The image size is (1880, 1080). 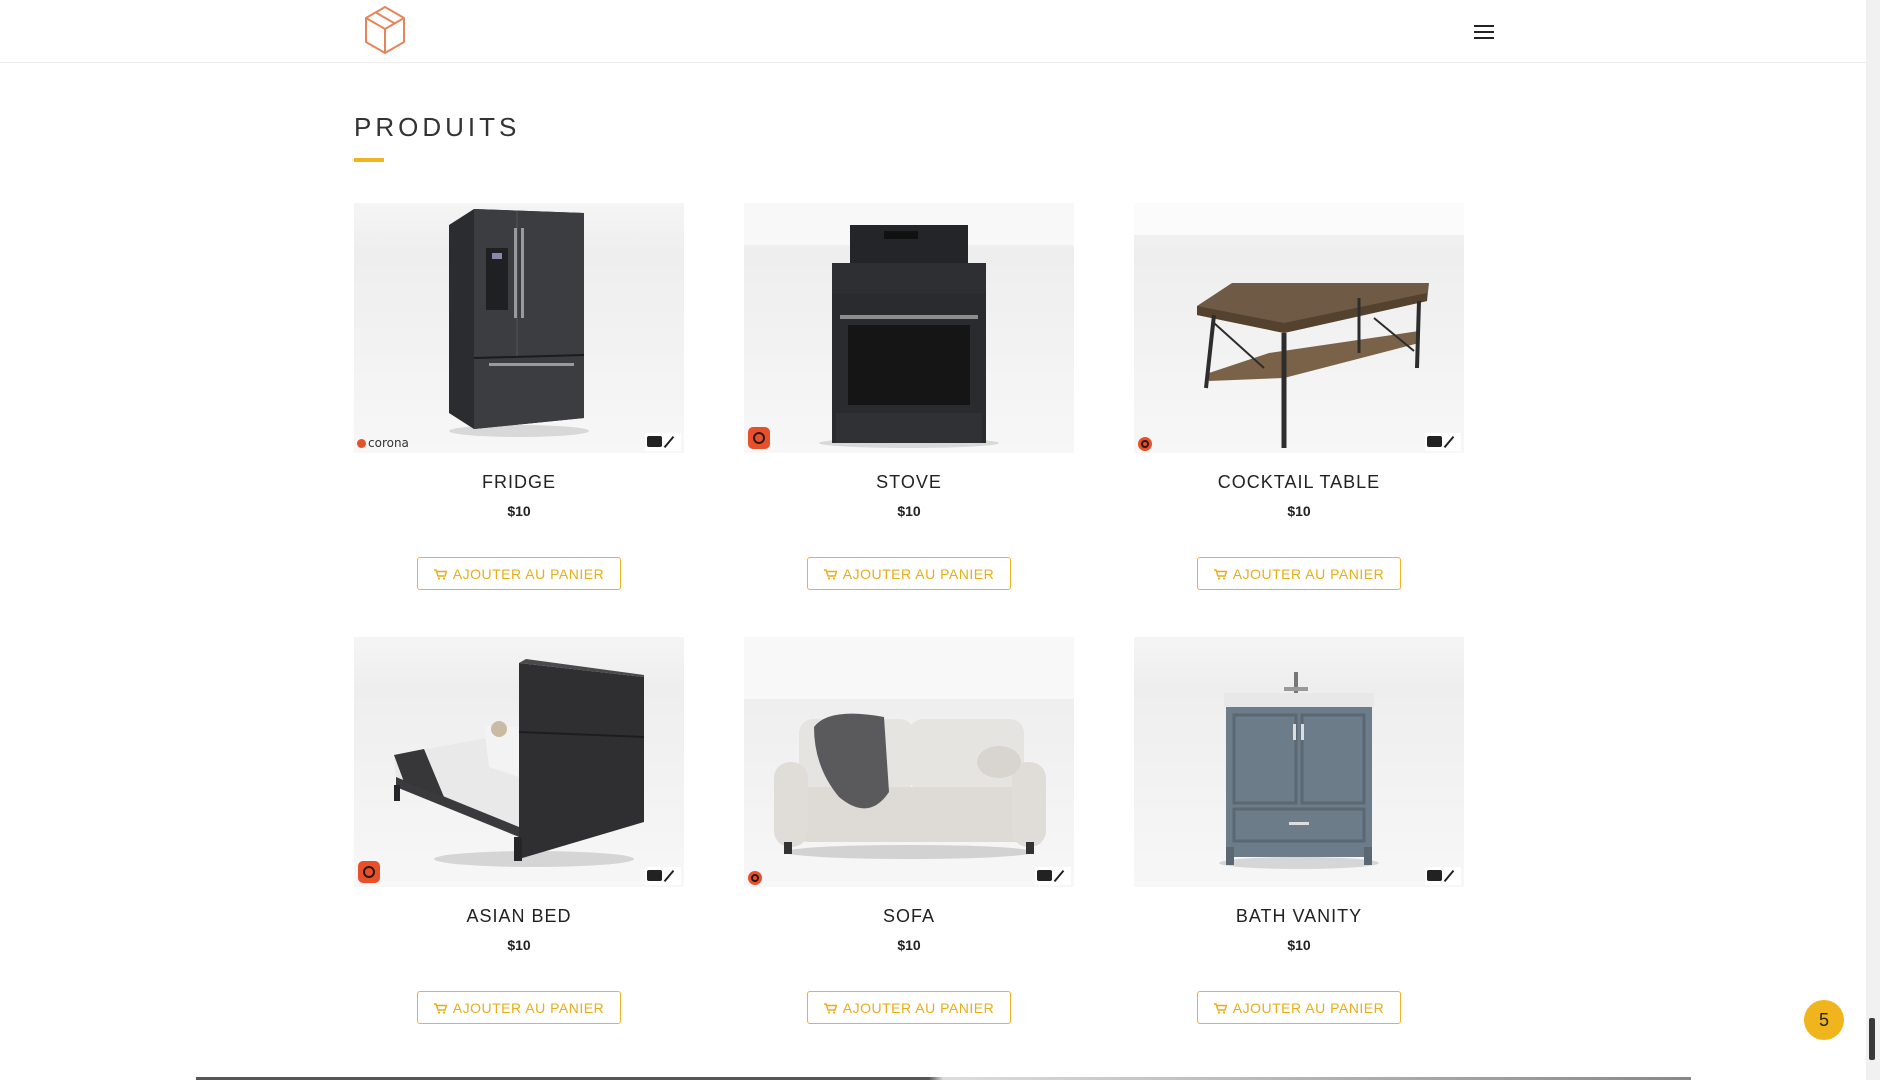 What do you see at coordinates (909, 328) in the screenshot?
I see `product-image-stove` at bounding box center [909, 328].